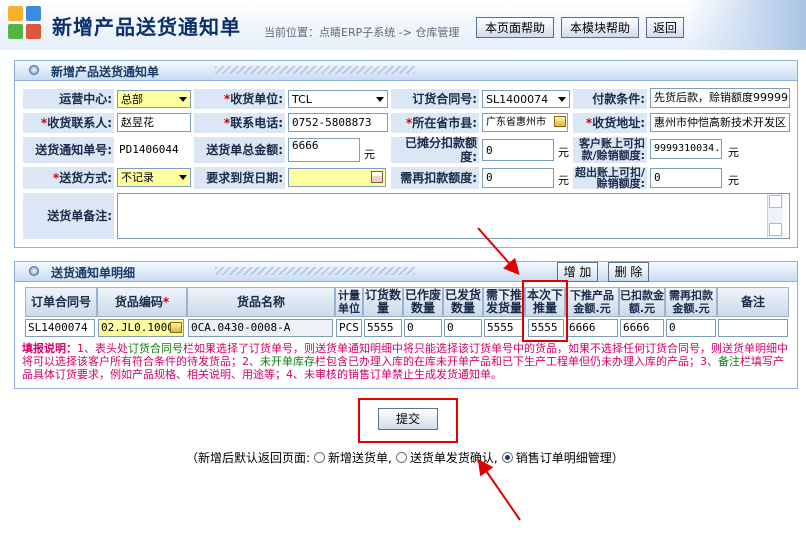 The width and height of the screenshot is (806, 545). What do you see at coordinates (498, 251) in the screenshot?
I see `arrow-to-benci` at bounding box center [498, 251].